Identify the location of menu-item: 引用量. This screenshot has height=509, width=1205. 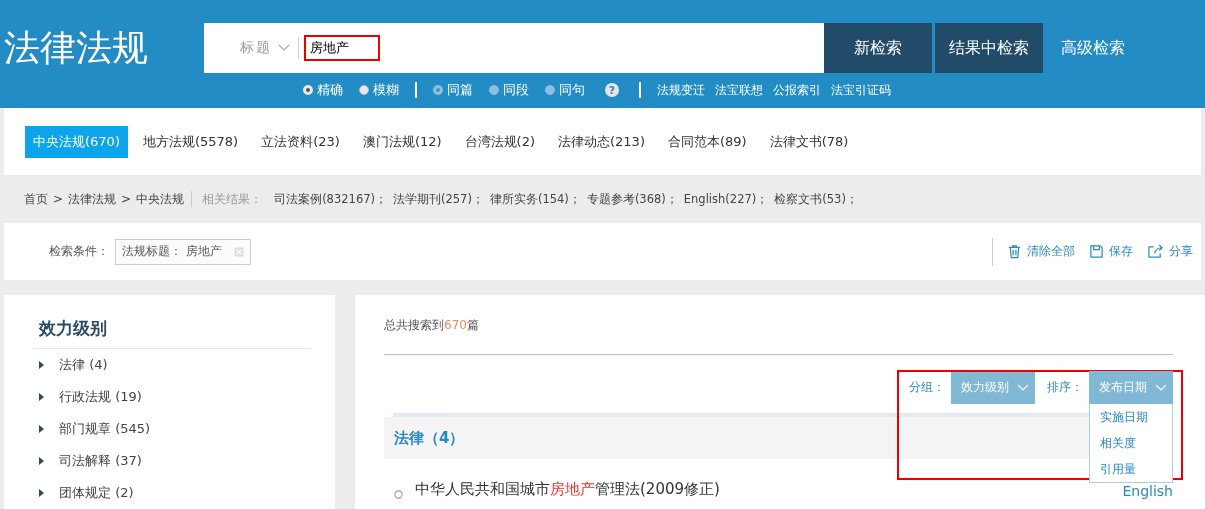
(1131, 469).